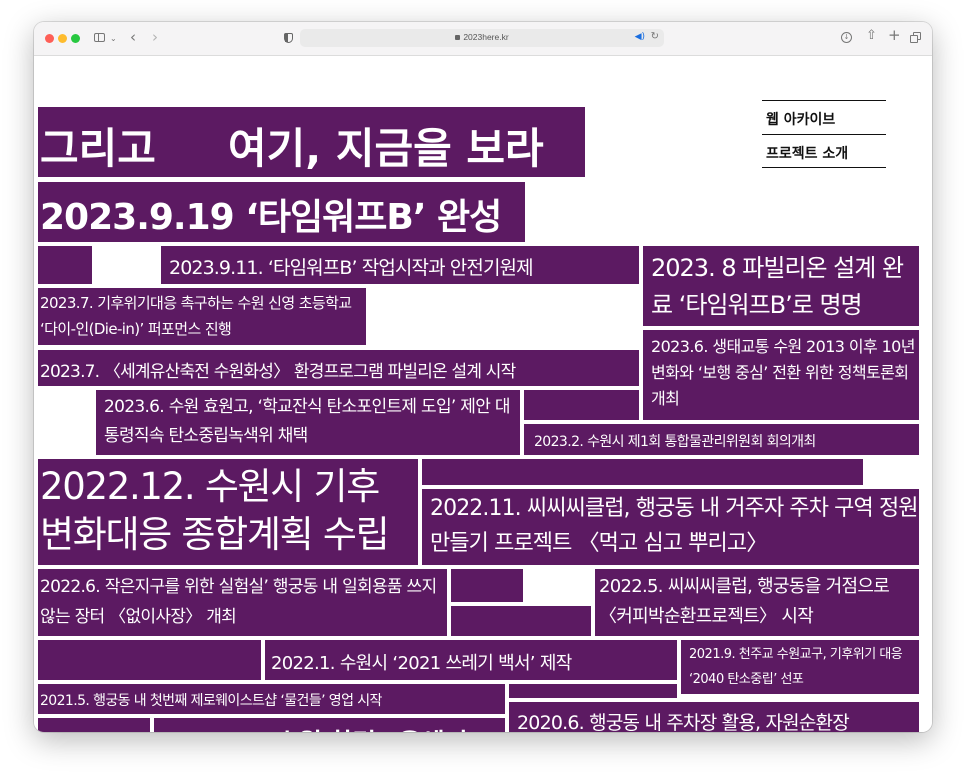 This screenshot has width=966, height=777. What do you see at coordinates (98, 148) in the screenshot?
I see `hero-title-left: 그리고` at bounding box center [98, 148].